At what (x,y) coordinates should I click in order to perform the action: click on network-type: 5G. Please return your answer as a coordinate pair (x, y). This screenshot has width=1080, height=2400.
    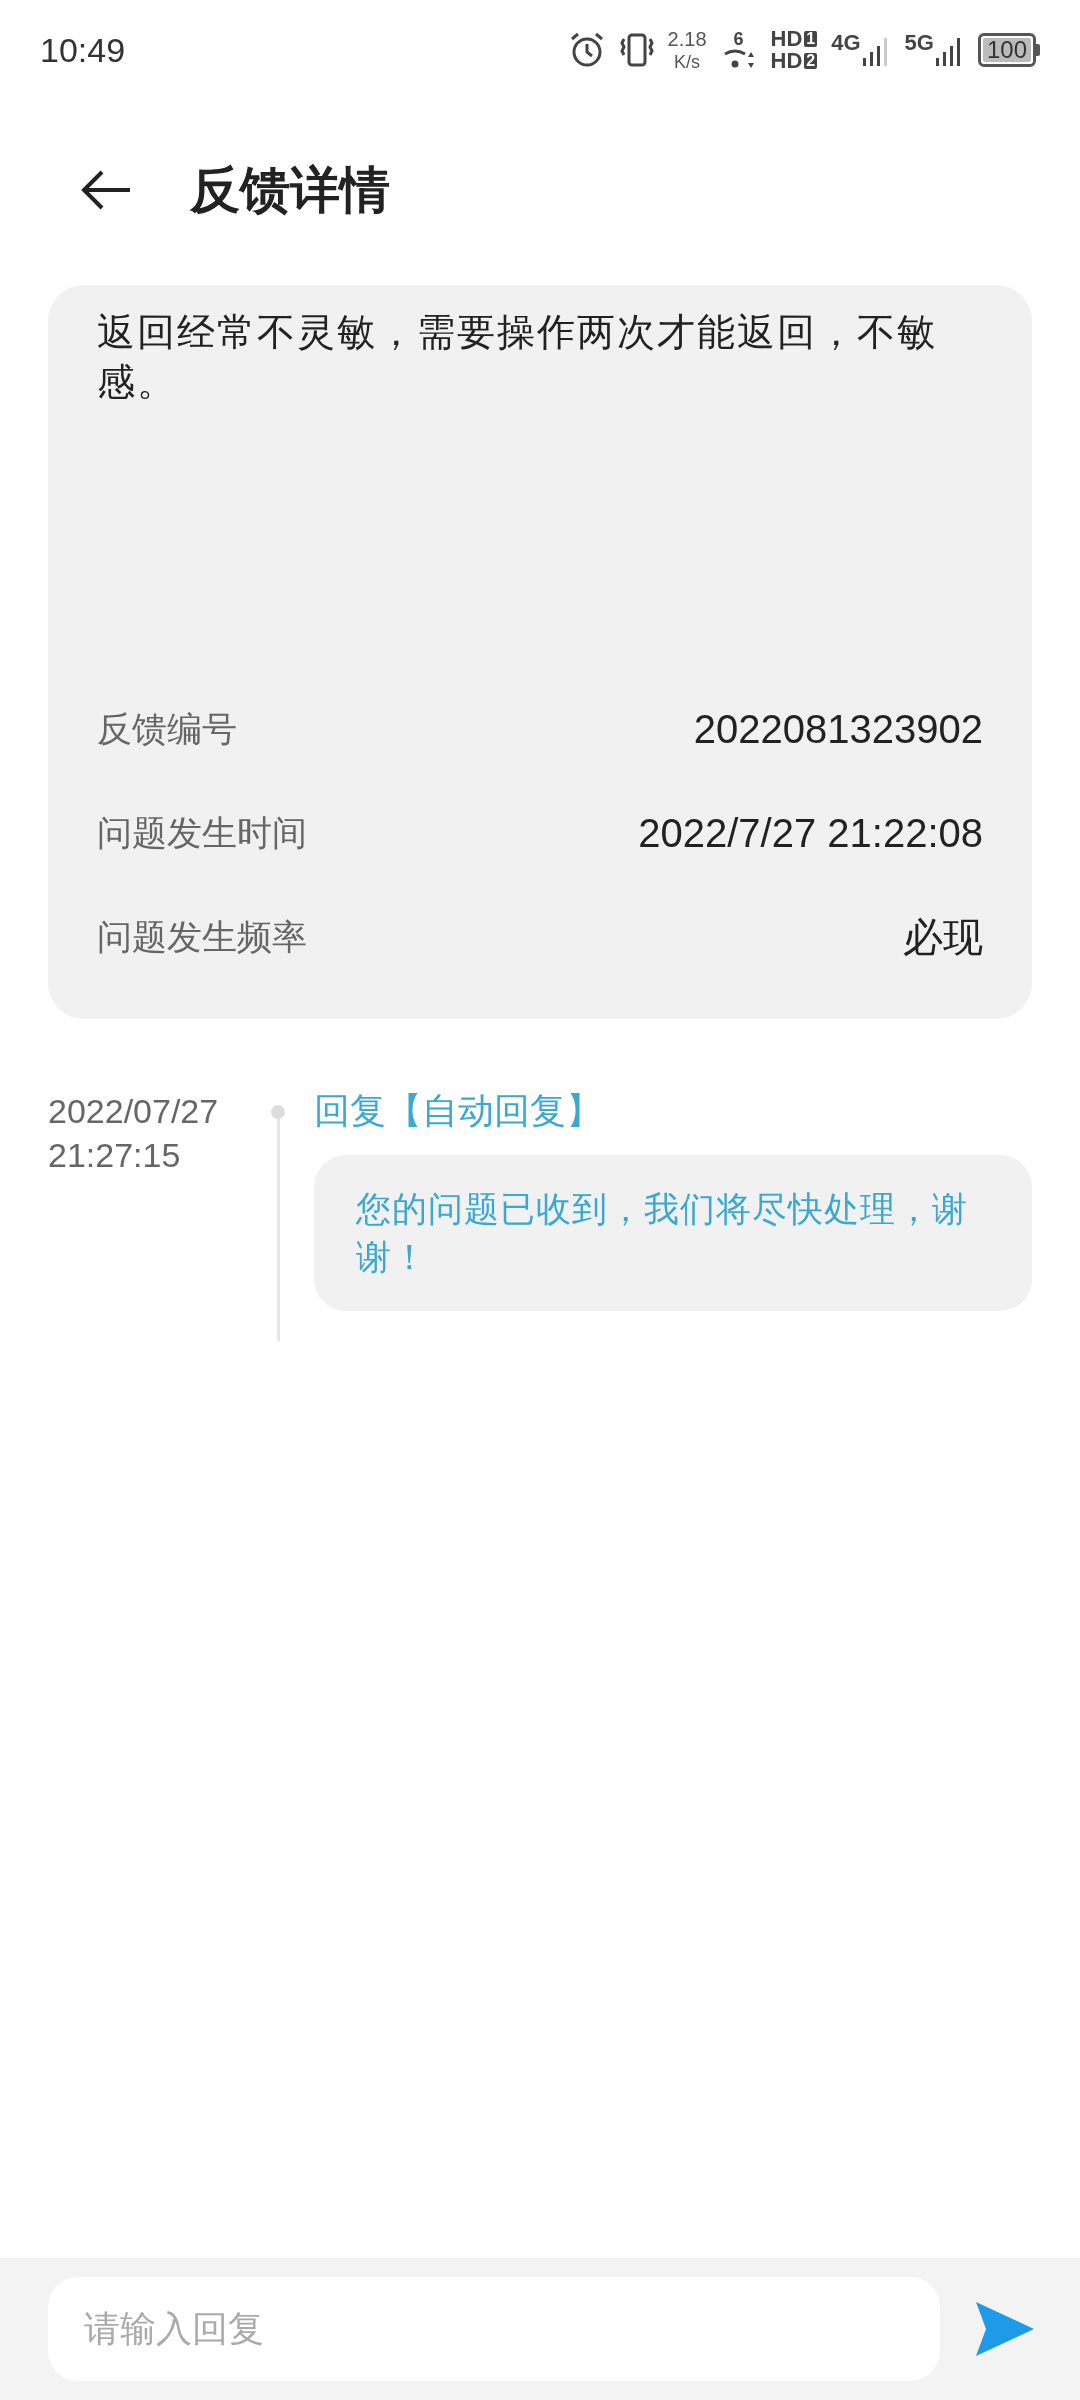
    Looking at the image, I should click on (919, 43).